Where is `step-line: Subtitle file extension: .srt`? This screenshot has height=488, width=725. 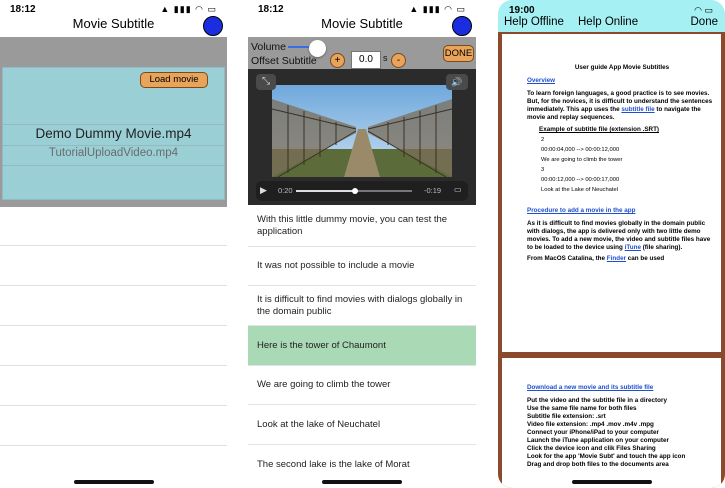 step-line: Subtitle file extension: .srt is located at coordinates (566, 416).